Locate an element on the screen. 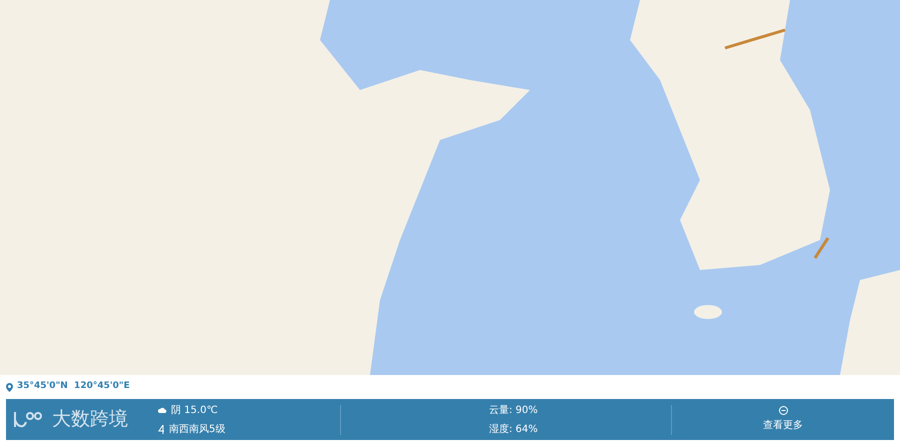  coordinates-text: 35°45'0"N 120°45'0"E is located at coordinates (73, 387).